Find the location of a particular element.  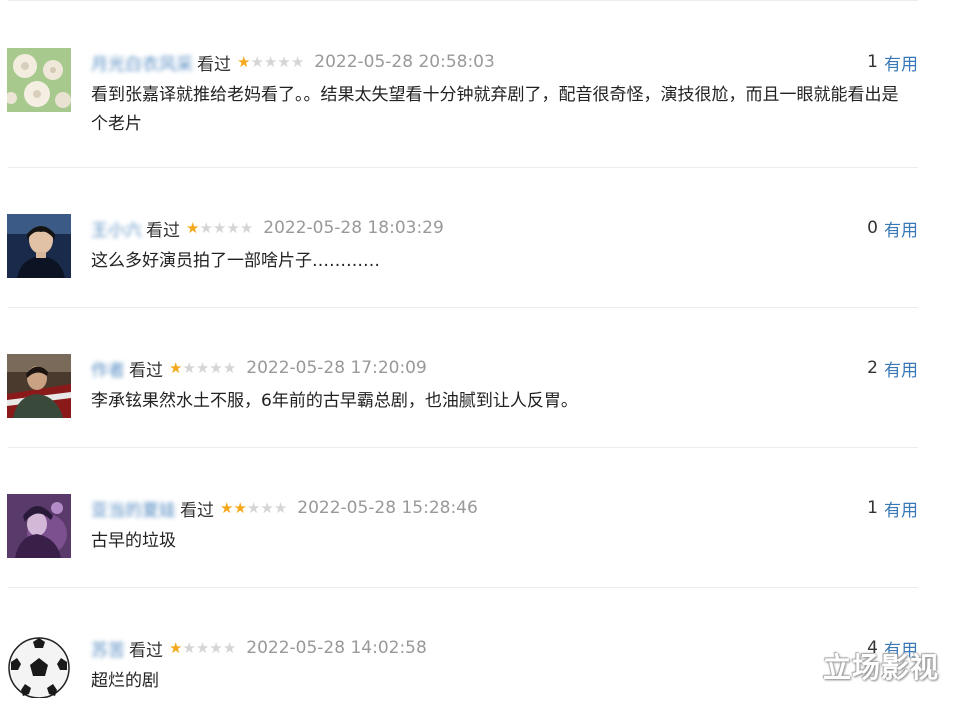

comment-time: 2022-05-28 20:58:03 is located at coordinates (404, 62).